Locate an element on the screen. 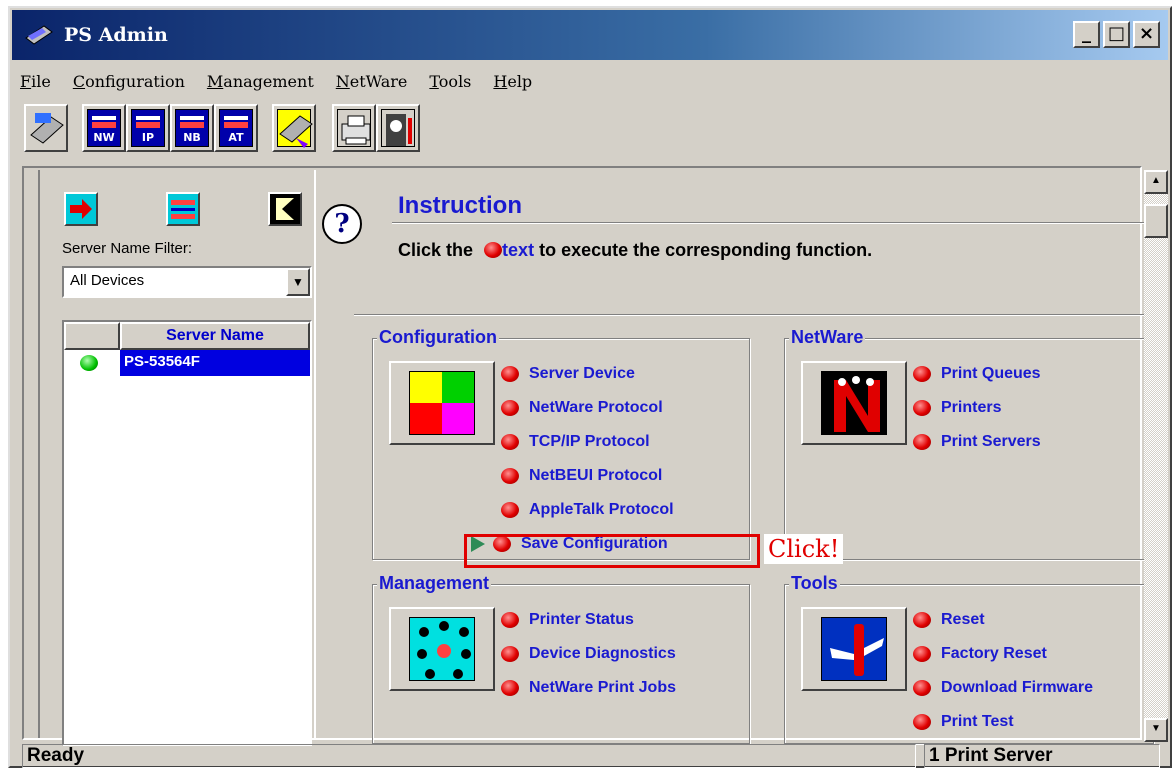  netware-n-icon is located at coordinates (854, 403).